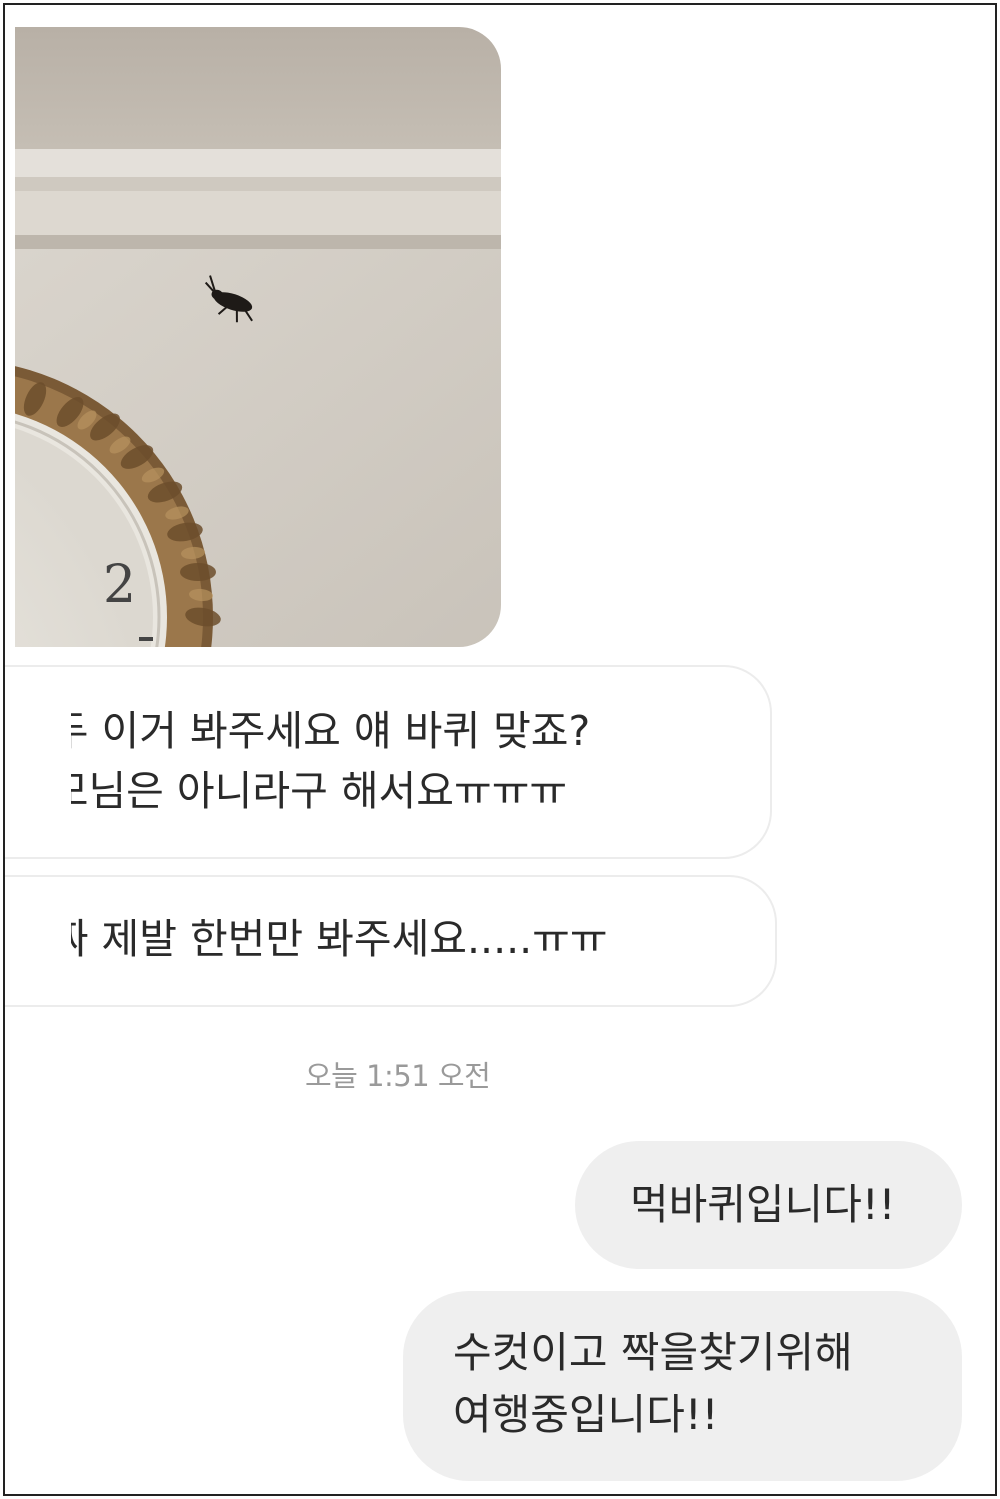 Image resolution: width=1000 pixels, height=1499 pixels. What do you see at coordinates (653, 1383) in the screenshot?
I see `outgoing-message-text: 수컷이고 짝을찾기위해 여행중입니다!!` at bounding box center [653, 1383].